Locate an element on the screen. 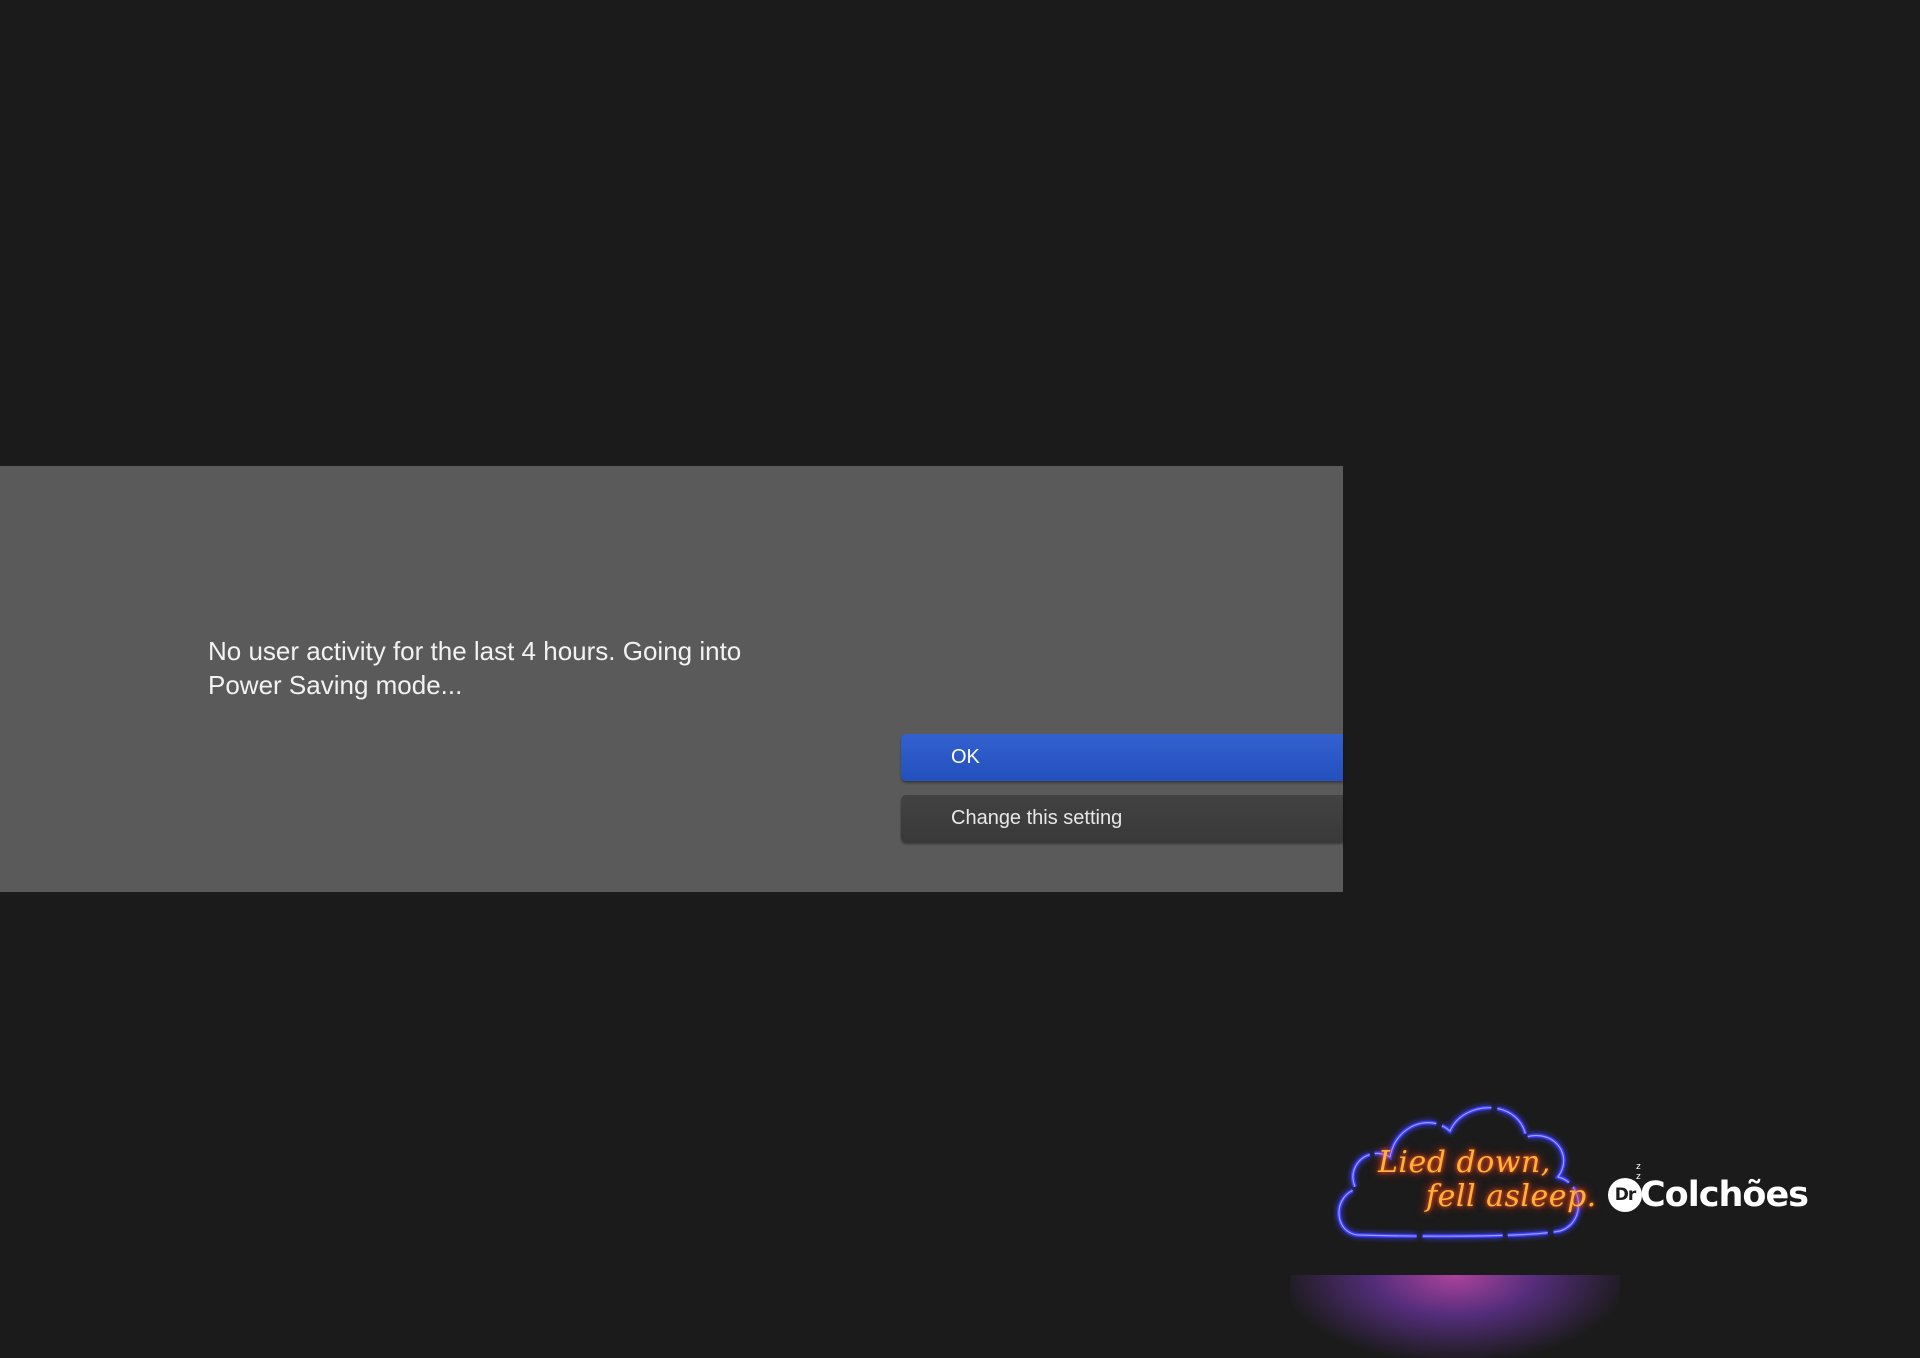 The width and height of the screenshot is (1920, 1358). brand-logo: Dr z z Colchões is located at coordinates (1708, 1191).